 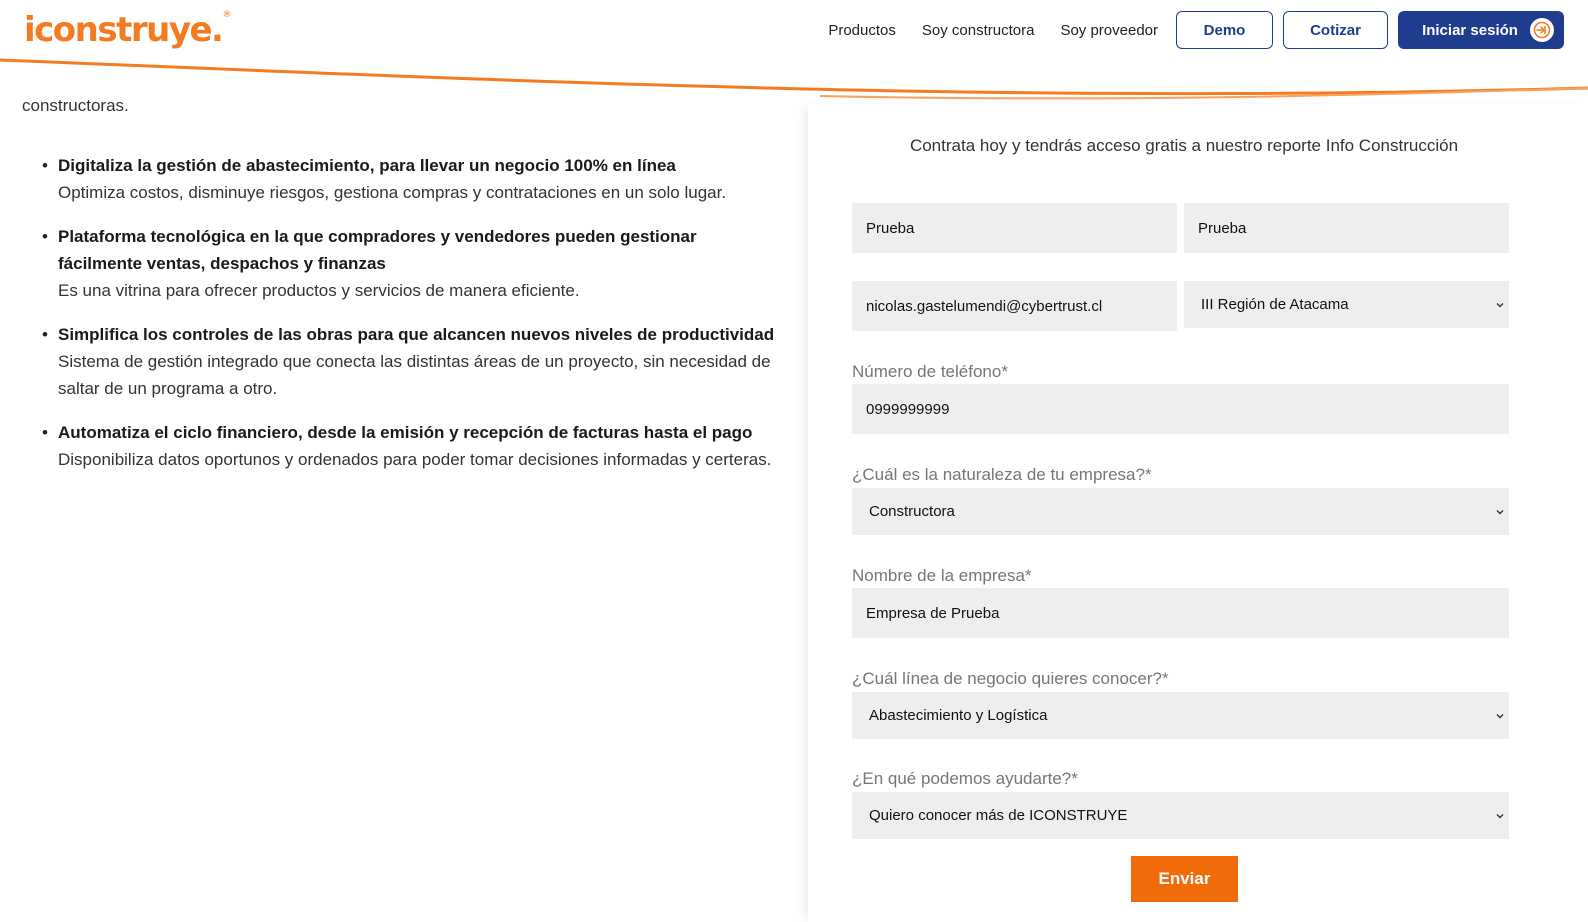 What do you see at coordinates (942, 575) in the screenshot?
I see `company-name-label: Nombre de la empresa*` at bounding box center [942, 575].